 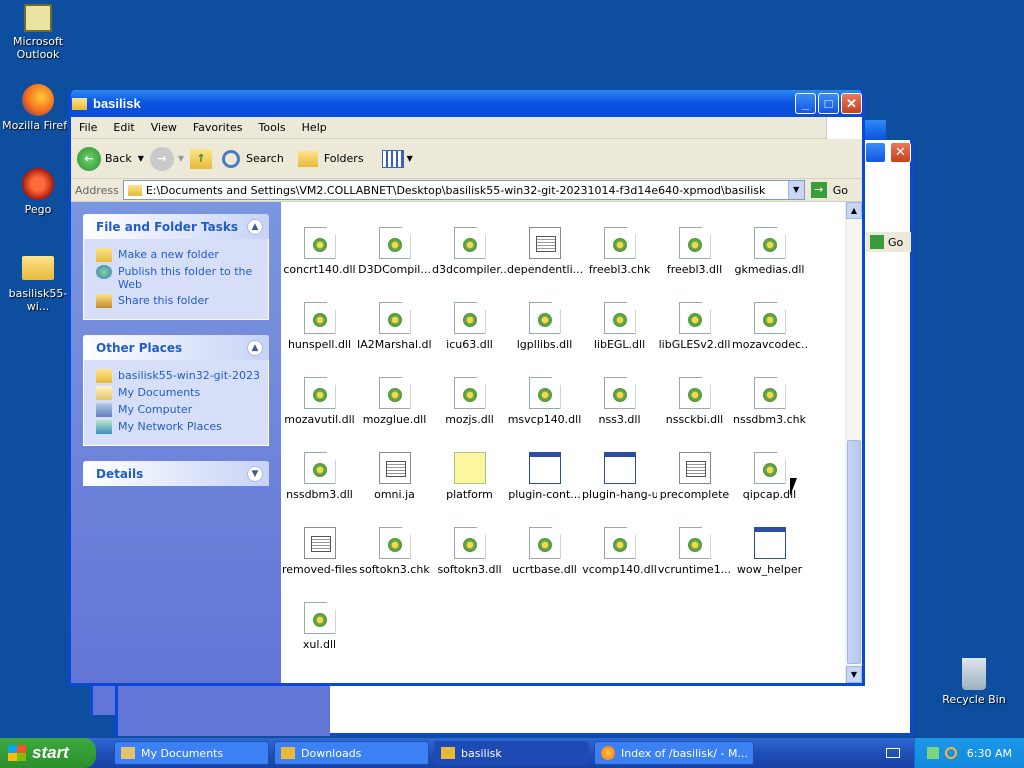 I want to click on folders-button: Folders, so click(x=330, y=158).